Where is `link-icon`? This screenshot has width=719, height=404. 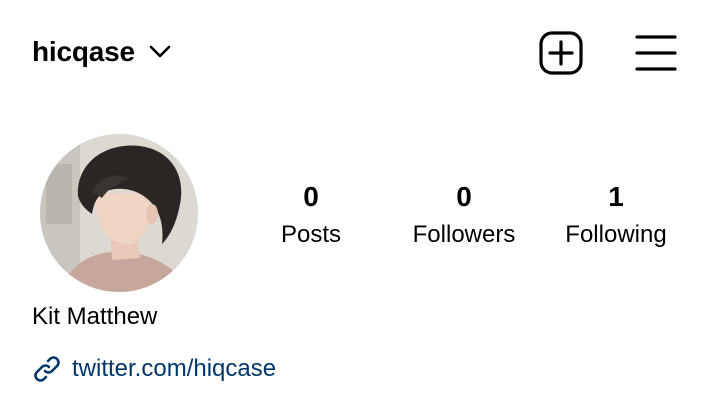
link-icon is located at coordinates (47, 369).